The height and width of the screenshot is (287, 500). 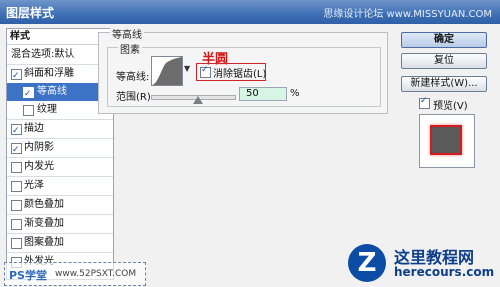 I want to click on bottom-watermark: PS学堂 www.52PSXT.COM, so click(x=75, y=274).